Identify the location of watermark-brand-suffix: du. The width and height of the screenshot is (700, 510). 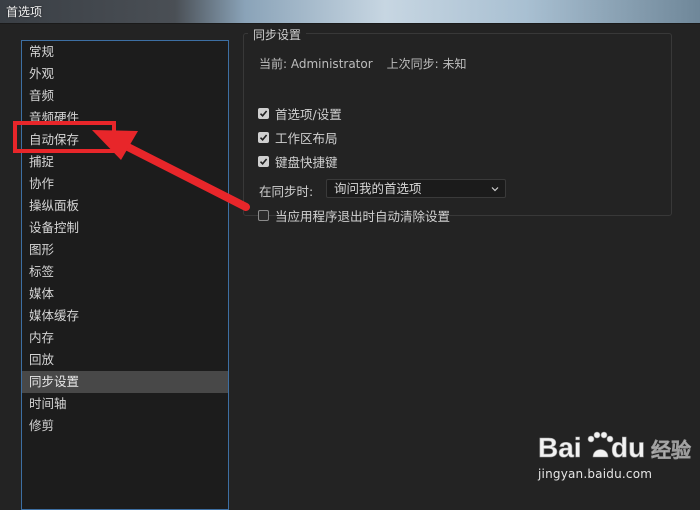
(628, 447).